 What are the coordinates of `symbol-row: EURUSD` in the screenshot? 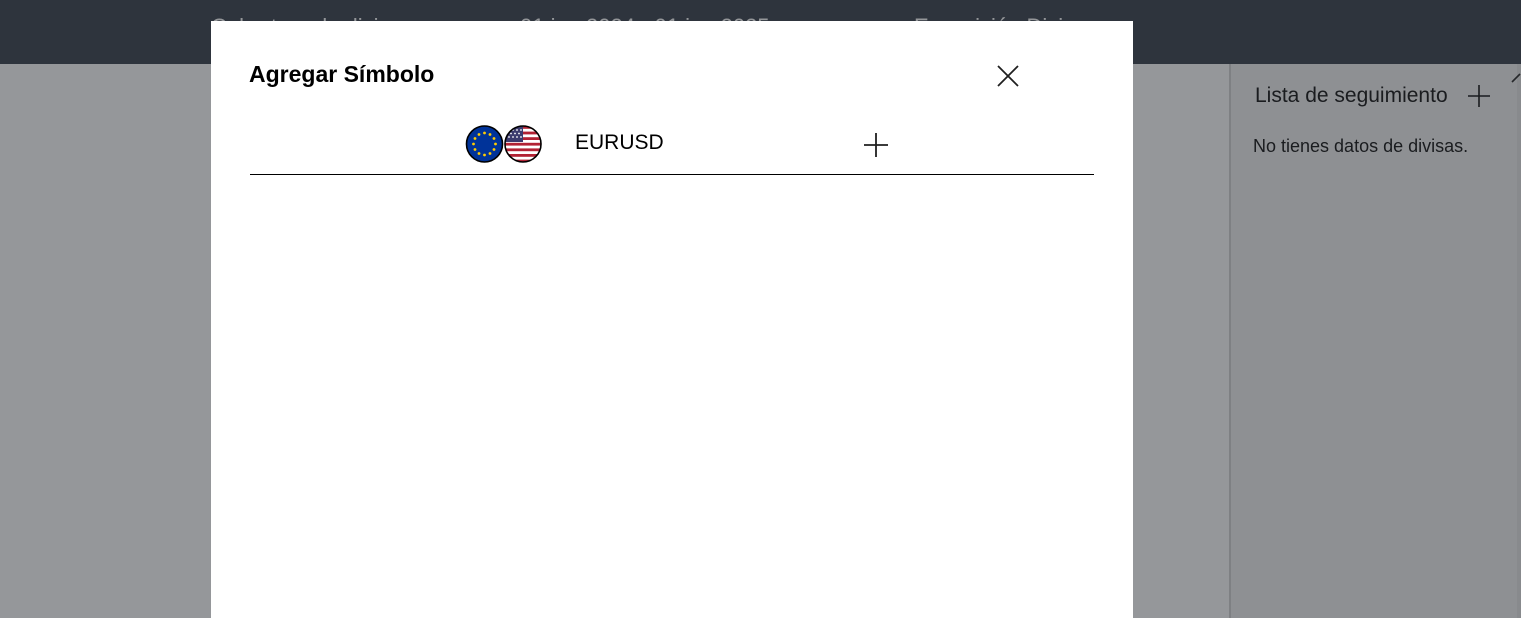 It's located at (672, 146).